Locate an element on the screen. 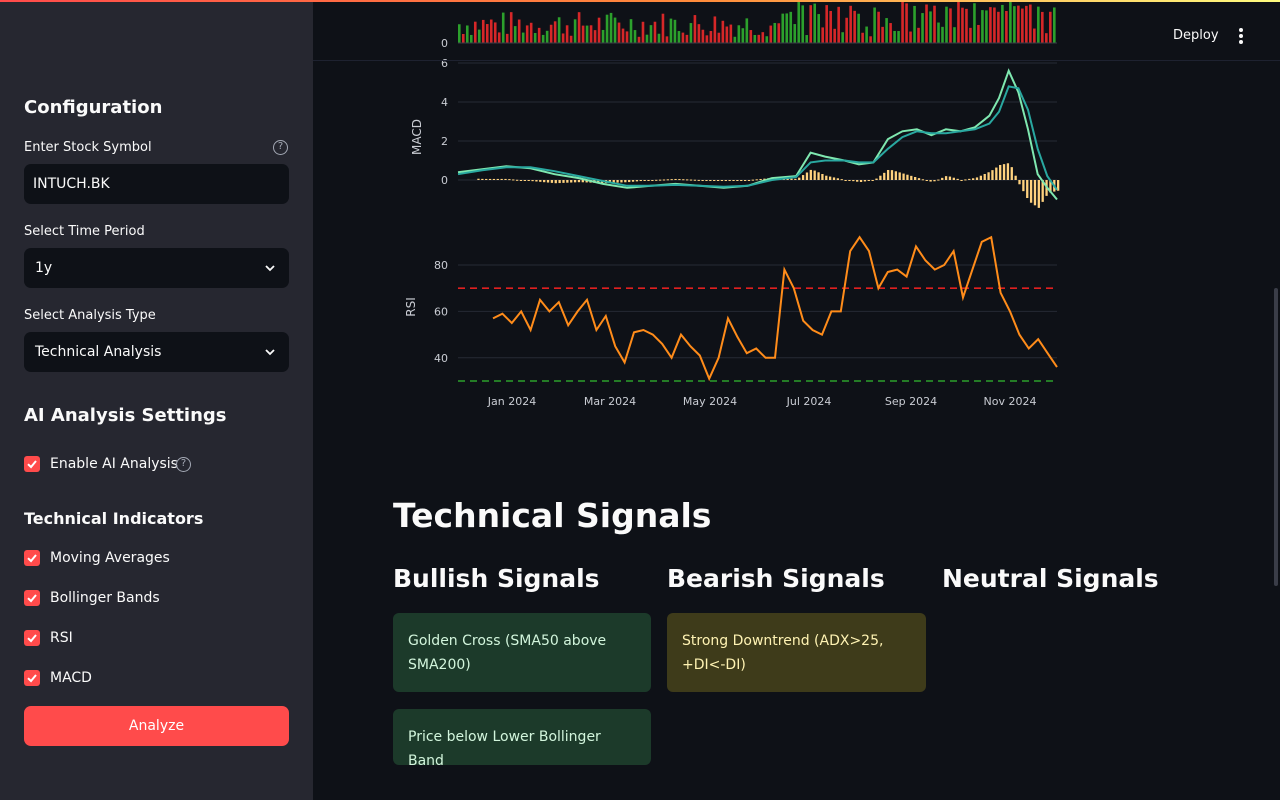  analysis-type-select: Technical Analysis is located at coordinates (156, 352).